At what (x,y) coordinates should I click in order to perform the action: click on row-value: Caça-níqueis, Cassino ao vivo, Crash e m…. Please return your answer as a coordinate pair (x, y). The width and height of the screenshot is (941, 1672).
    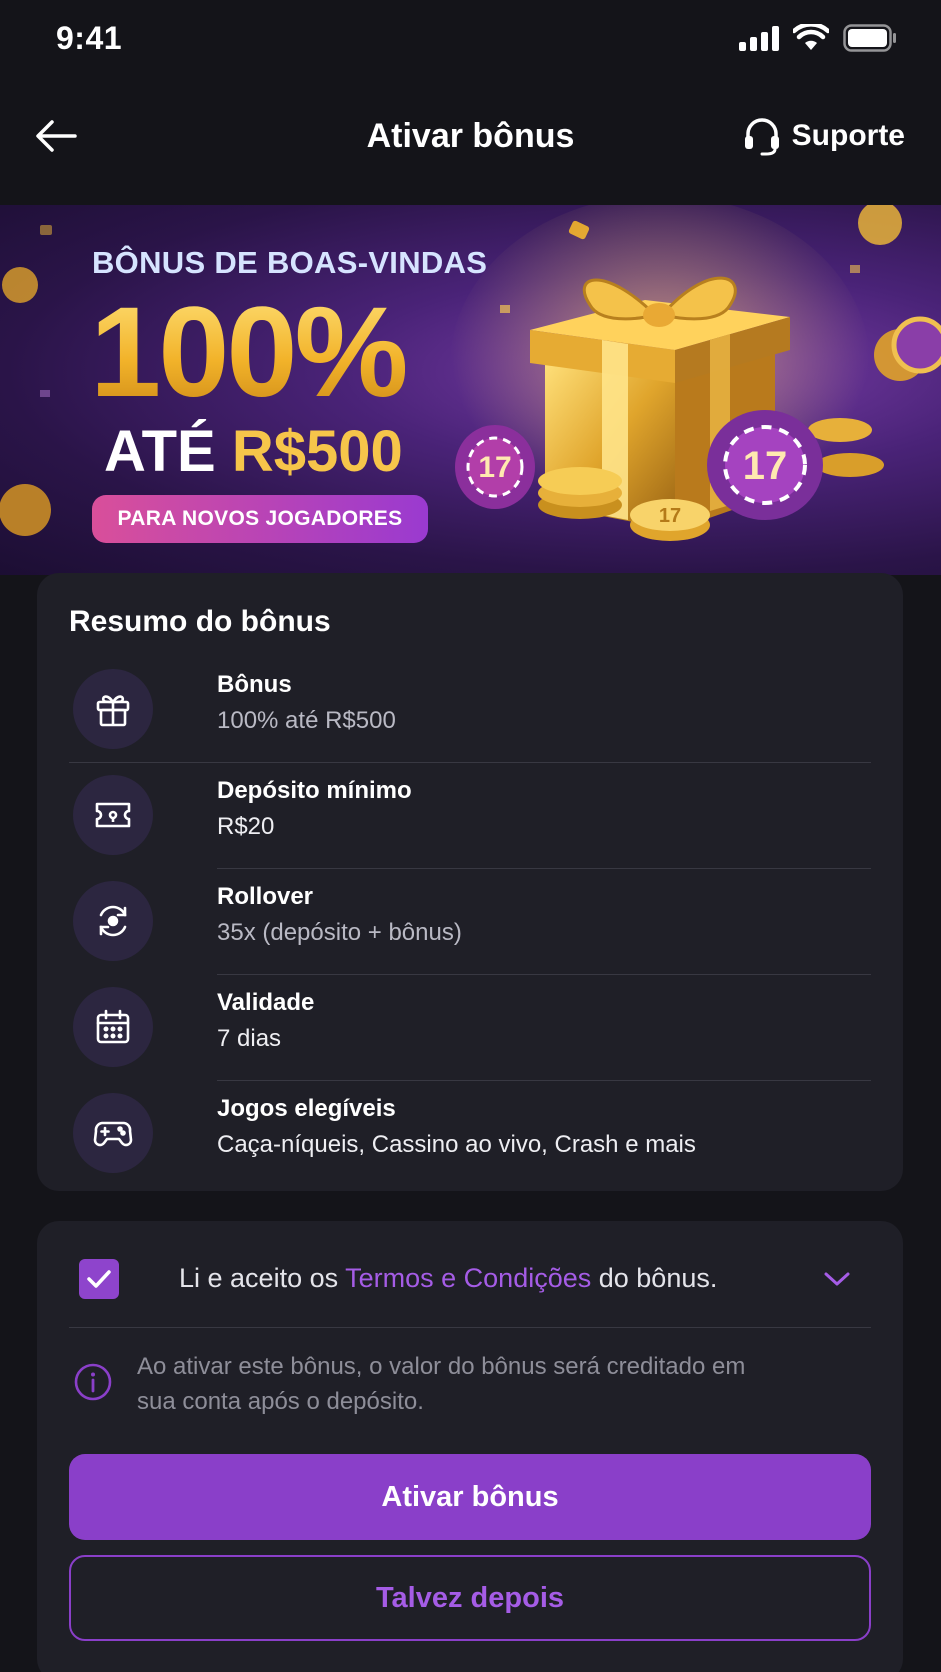
    Looking at the image, I should click on (456, 1144).